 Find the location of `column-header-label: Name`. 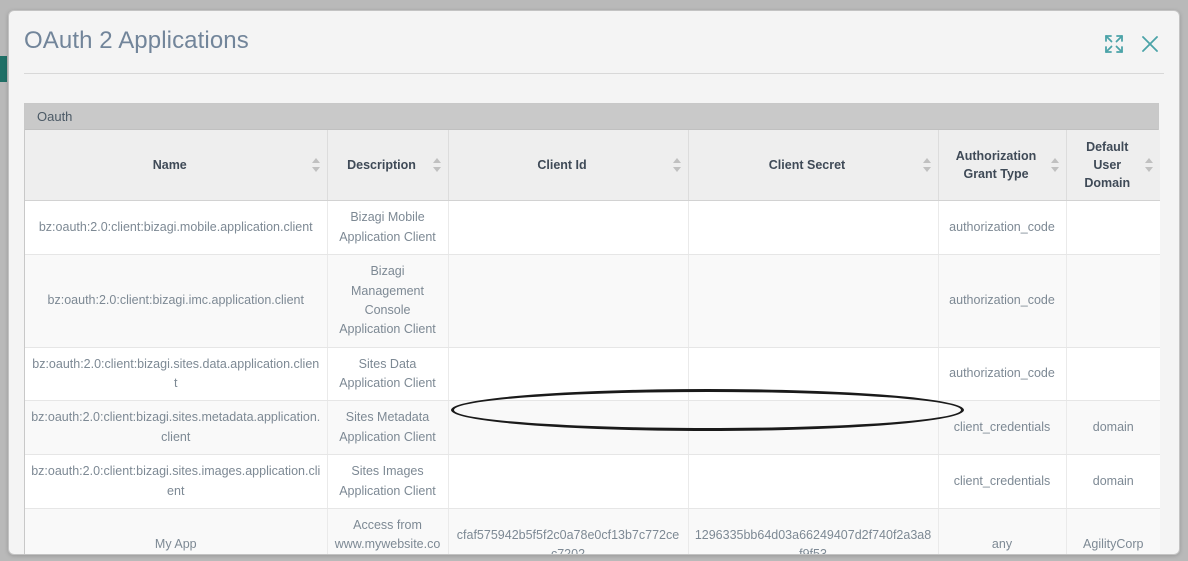

column-header-label: Name is located at coordinates (169, 165).